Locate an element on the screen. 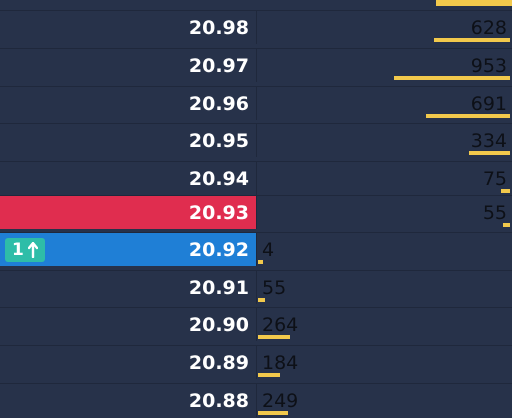  price-label: 20.91 is located at coordinates (218, 288).